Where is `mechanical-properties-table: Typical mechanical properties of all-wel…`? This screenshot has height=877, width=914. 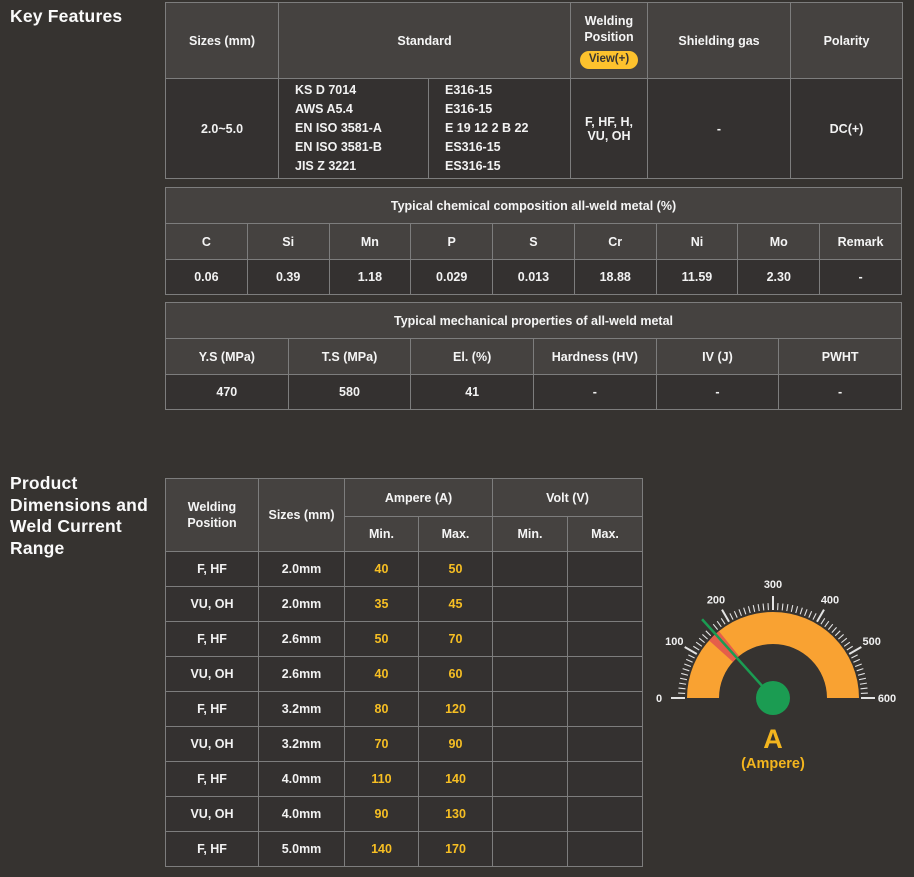
mechanical-properties-table: Typical mechanical properties of all-wel… is located at coordinates (533, 356).